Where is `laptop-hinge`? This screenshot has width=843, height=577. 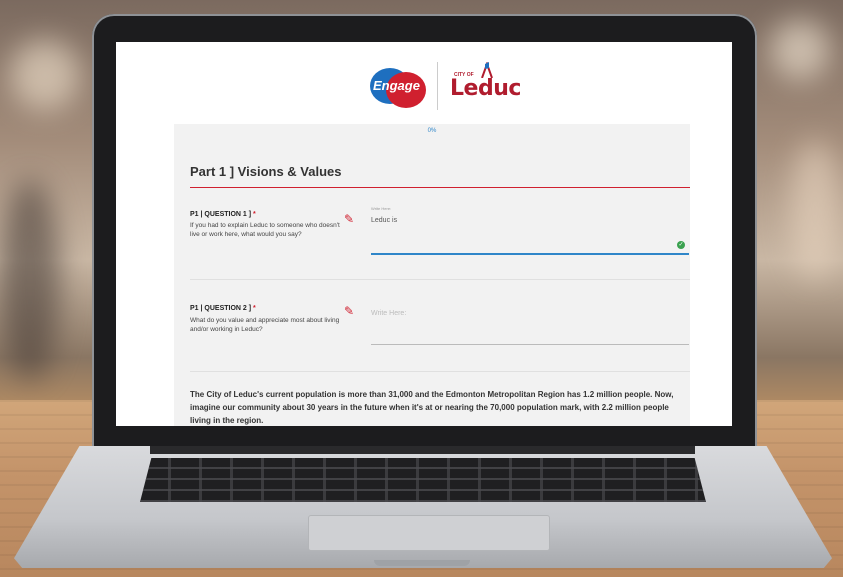
laptop-hinge is located at coordinates (422, 450).